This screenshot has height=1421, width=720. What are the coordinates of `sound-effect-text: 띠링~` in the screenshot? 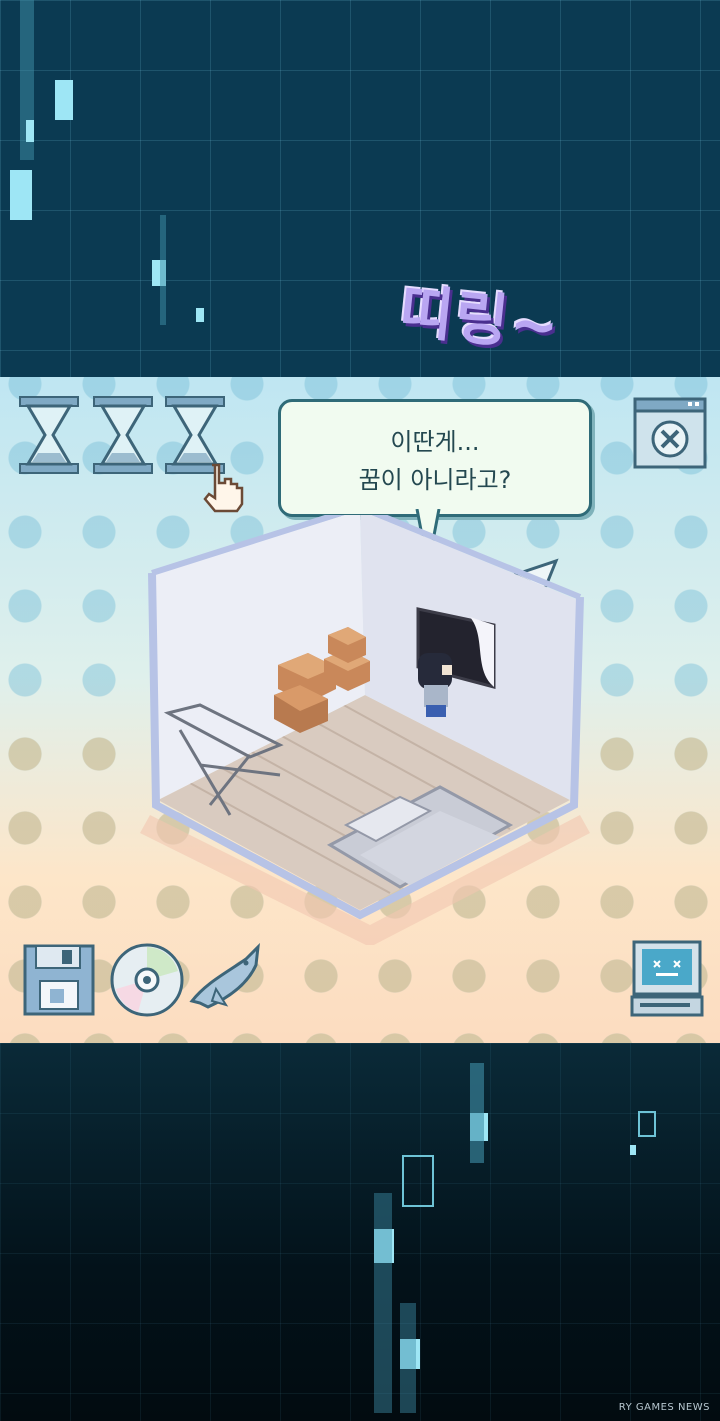 It's located at (480, 319).